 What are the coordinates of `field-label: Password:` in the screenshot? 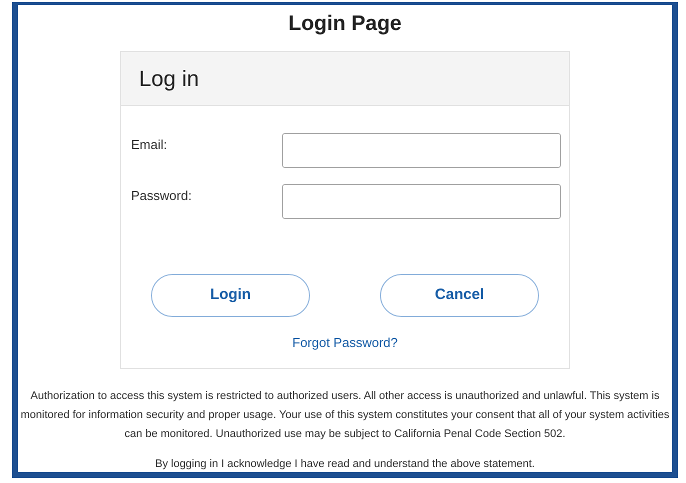 It's located at (162, 195).